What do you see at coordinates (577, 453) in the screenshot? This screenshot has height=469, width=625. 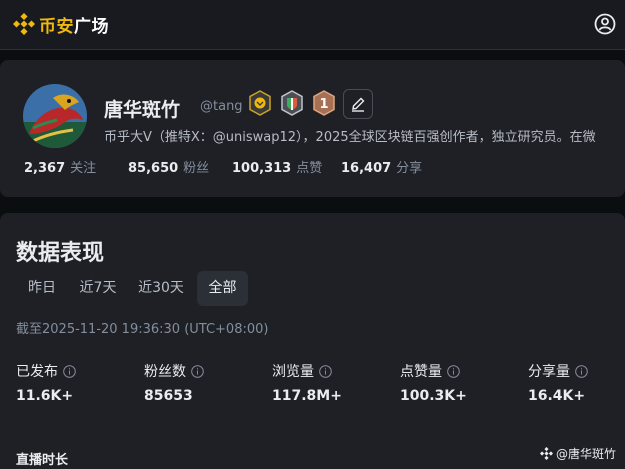 I see `watermark: @唐华斑竹` at bounding box center [577, 453].